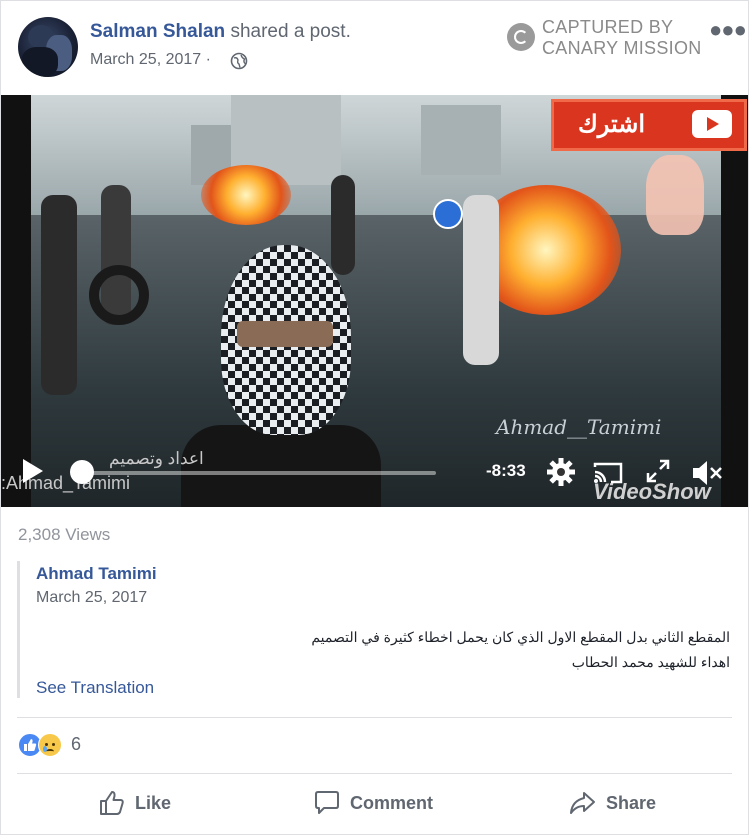  I want to click on mute-icon, so click(707, 473).